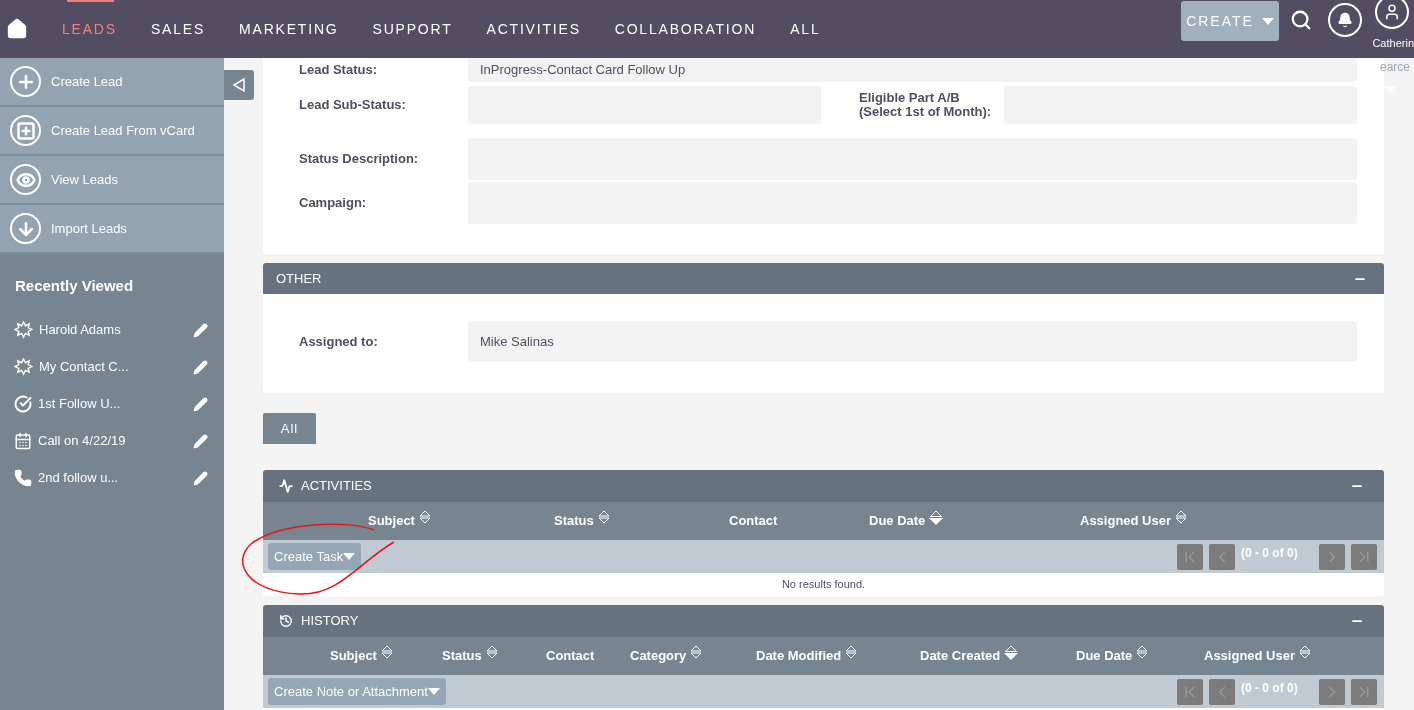 This screenshot has height=710, width=1414. What do you see at coordinates (658, 656) in the screenshot?
I see `column-header: Category` at bounding box center [658, 656].